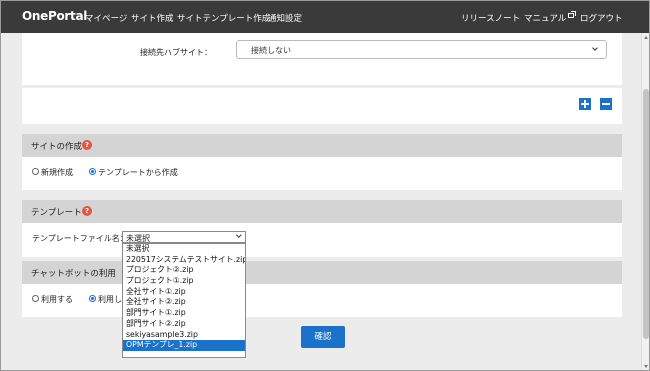 This screenshot has width=650, height=371. What do you see at coordinates (601, 18) in the screenshot?
I see `nav-logout: ログアウト` at bounding box center [601, 18].